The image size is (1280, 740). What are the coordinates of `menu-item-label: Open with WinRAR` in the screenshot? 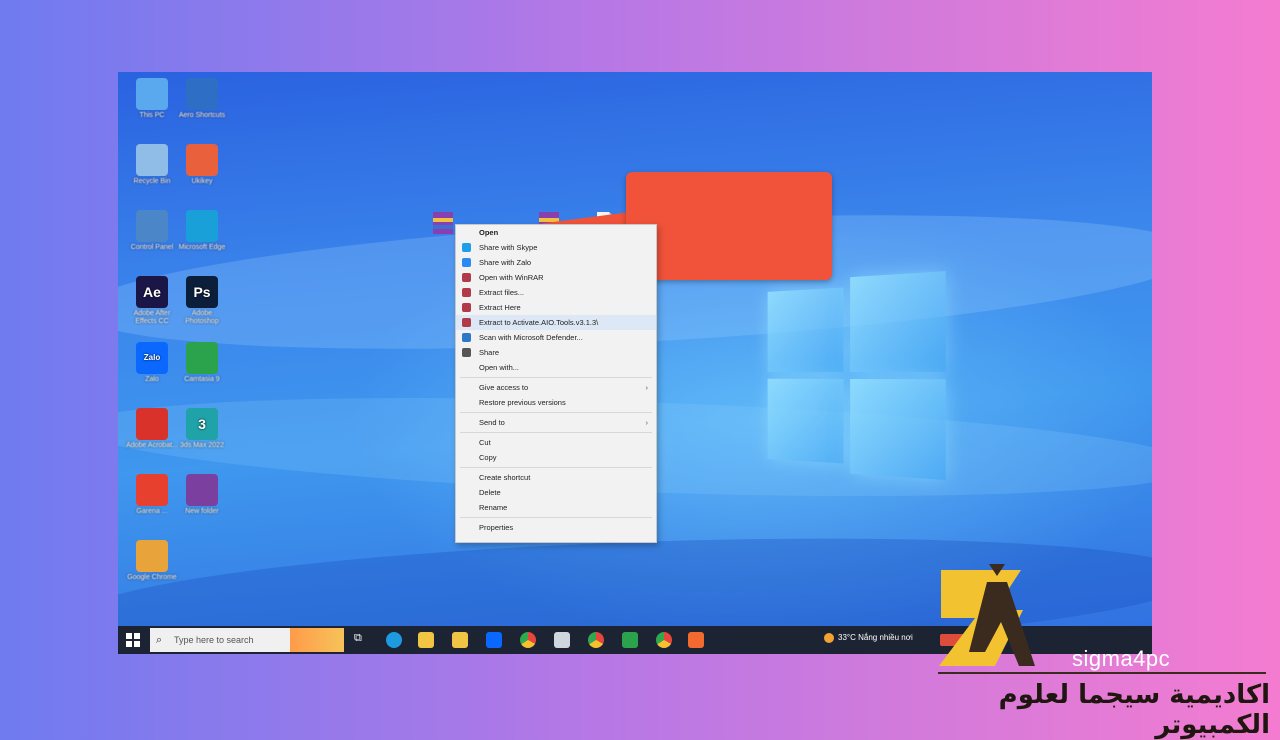 It's located at (511, 277).